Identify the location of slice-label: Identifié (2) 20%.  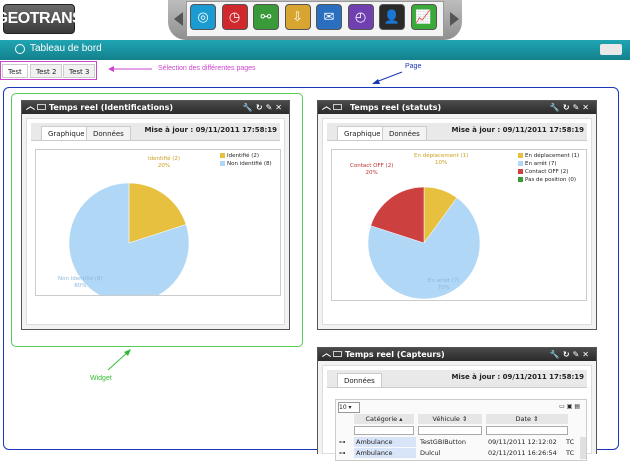
(164, 162).